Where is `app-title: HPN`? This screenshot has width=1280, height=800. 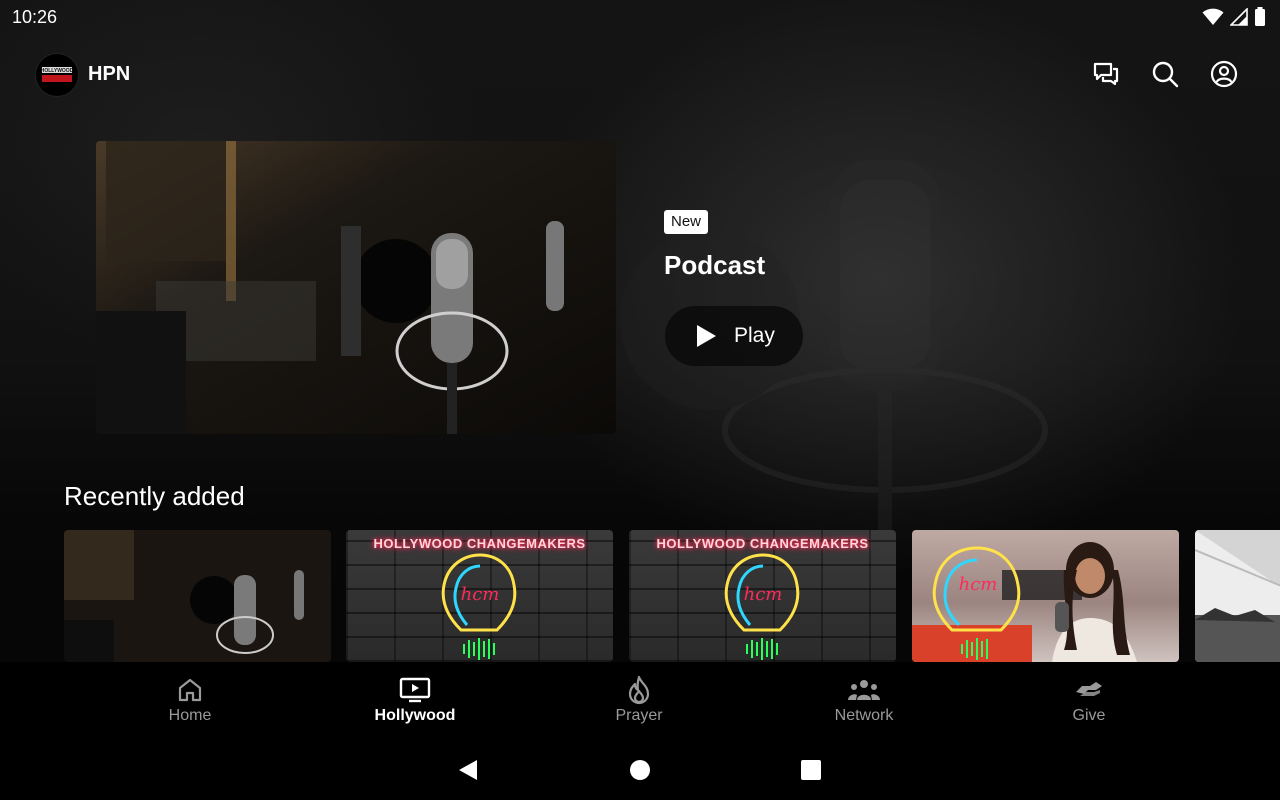
app-title: HPN is located at coordinates (109, 74).